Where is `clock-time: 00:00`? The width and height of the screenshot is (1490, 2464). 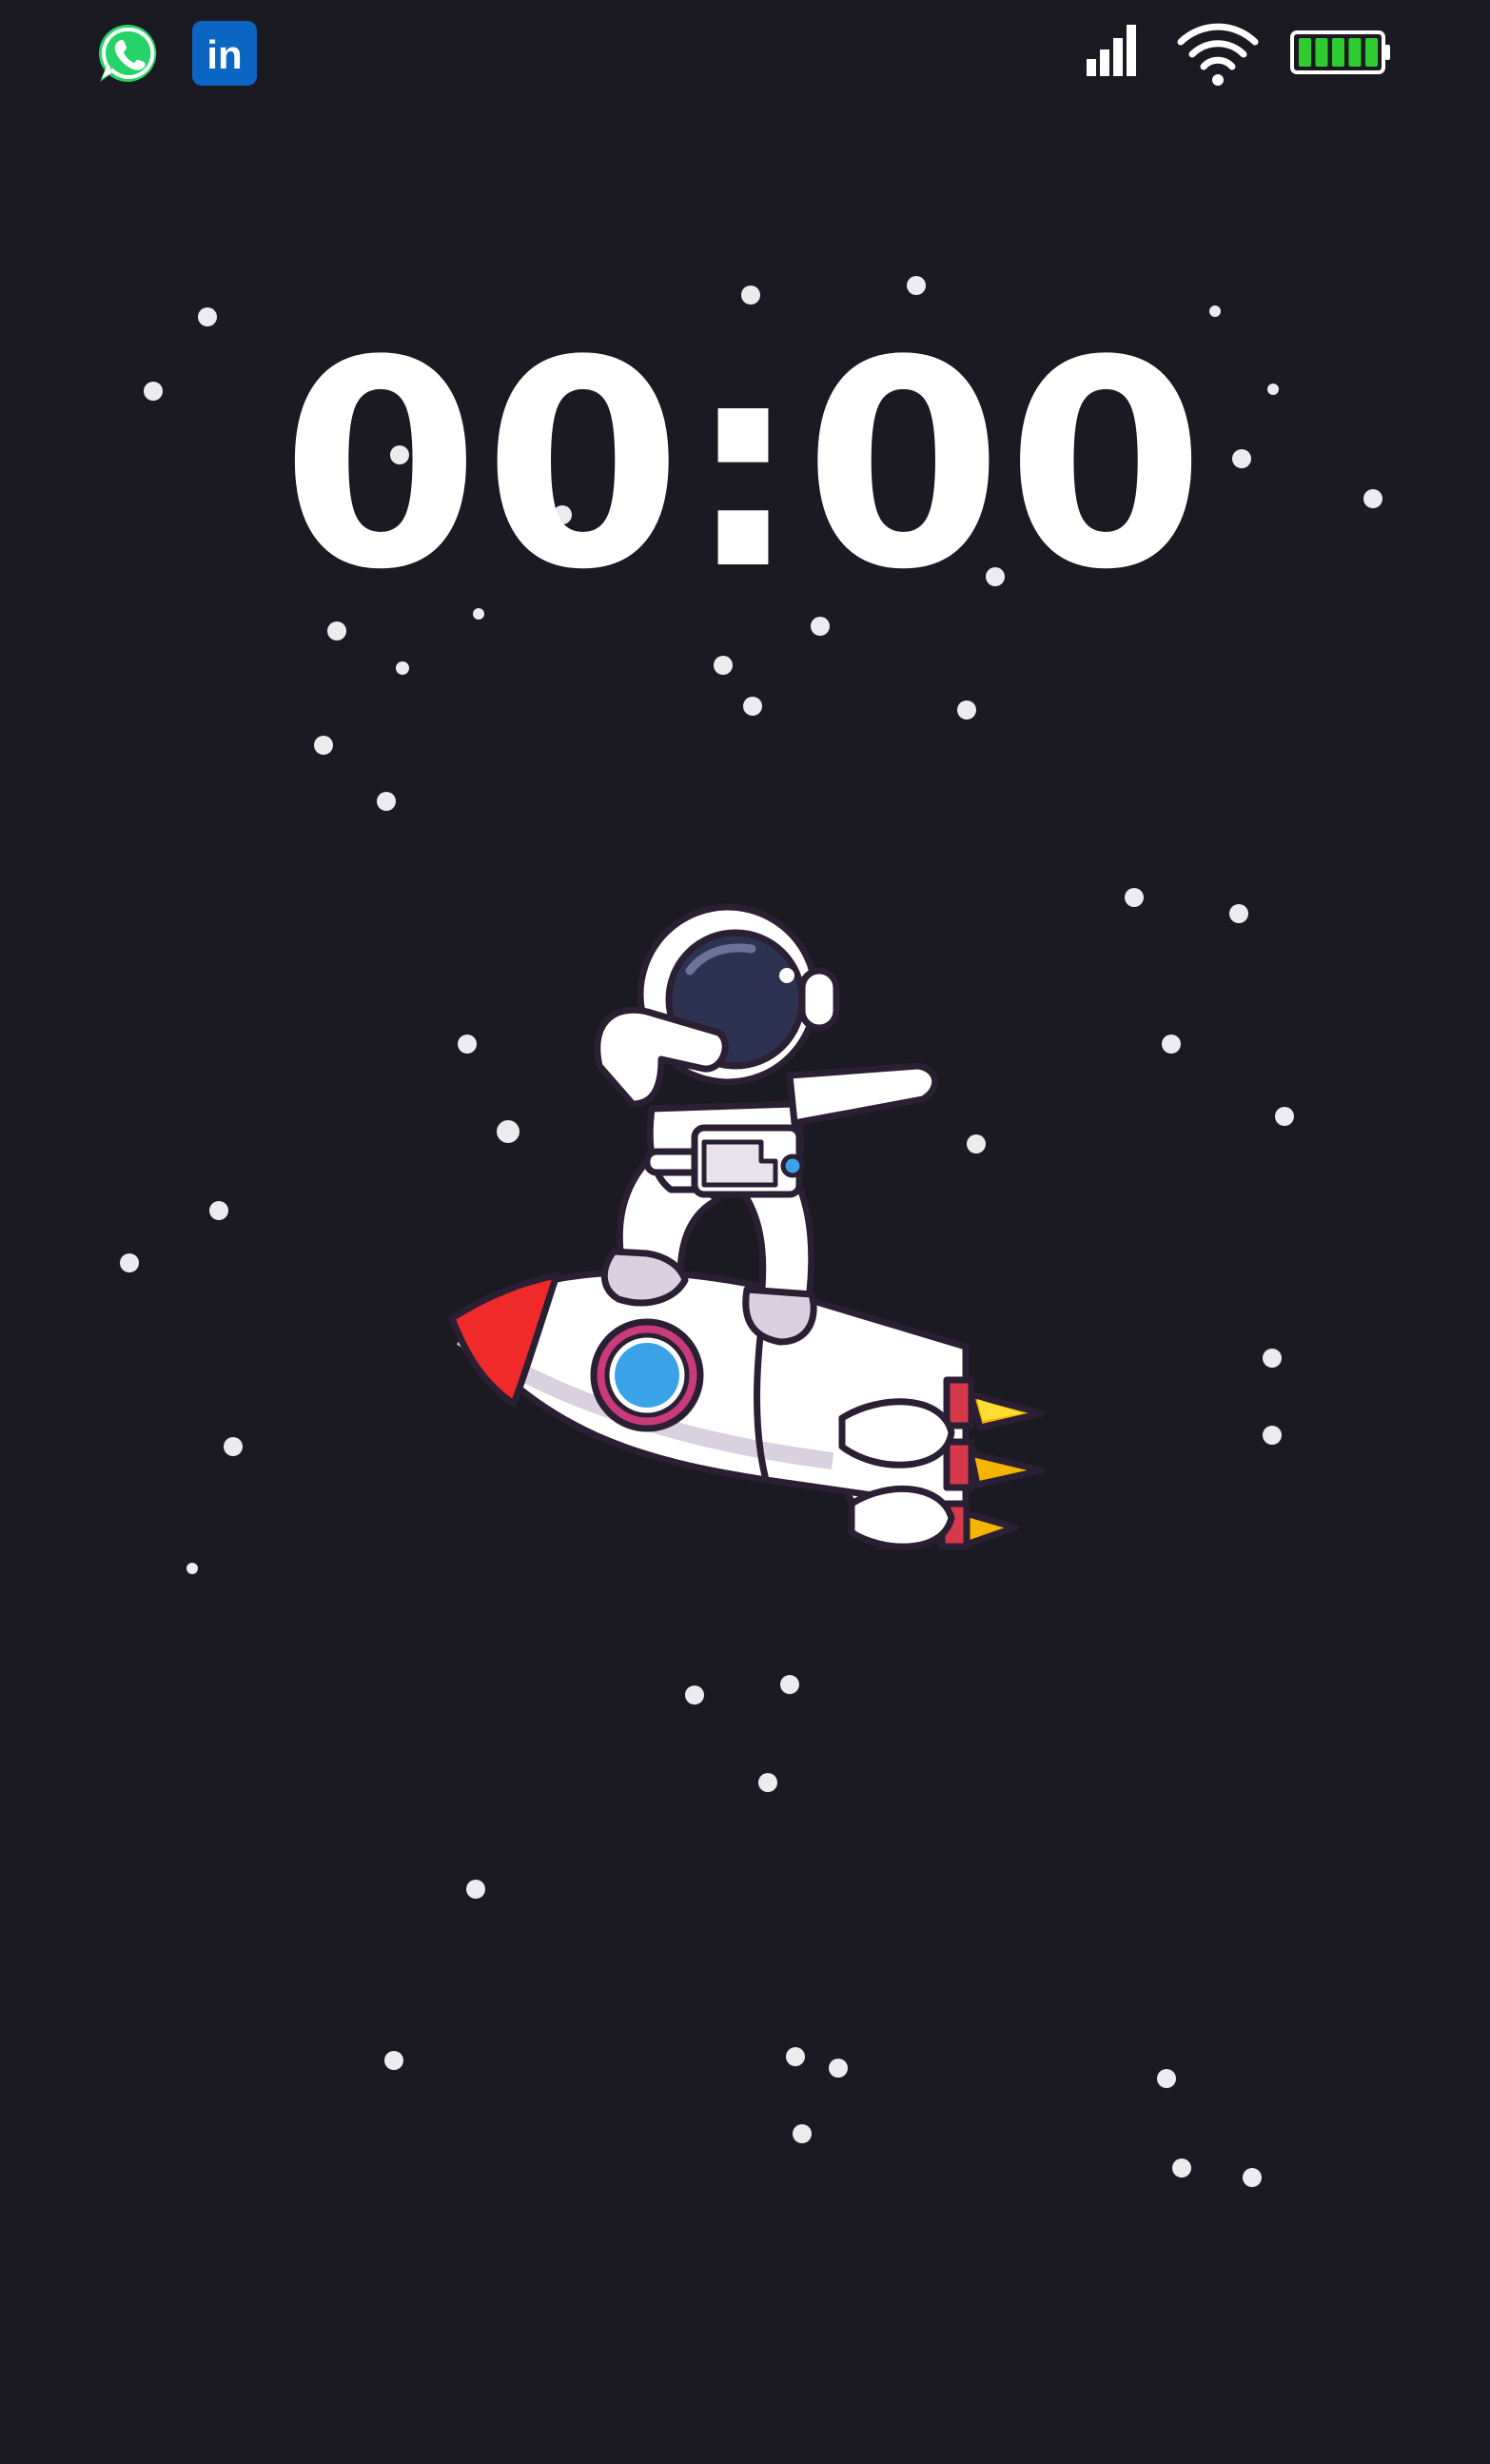 clock-time: 00:00 is located at coordinates (745, 466).